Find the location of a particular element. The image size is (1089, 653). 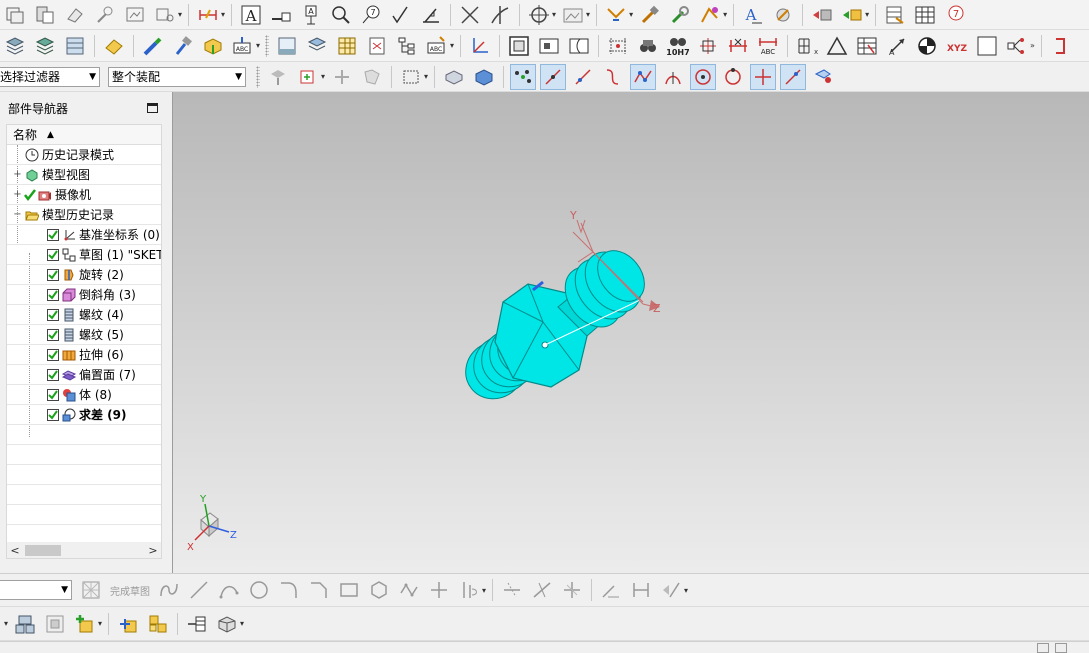

feature-row: 求差 (9) is located at coordinates (84, 415).